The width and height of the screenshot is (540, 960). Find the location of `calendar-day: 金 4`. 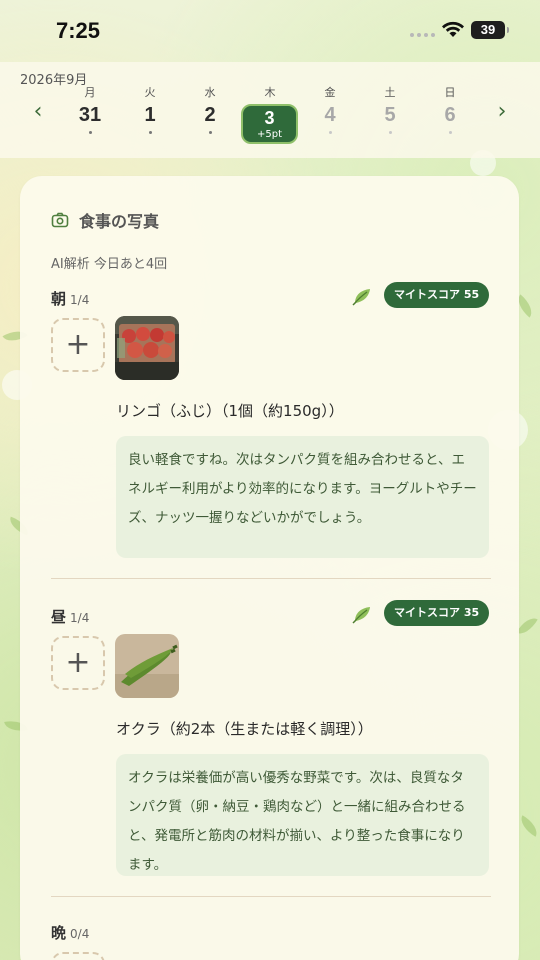

calendar-day: 金 4 is located at coordinates (330, 115).